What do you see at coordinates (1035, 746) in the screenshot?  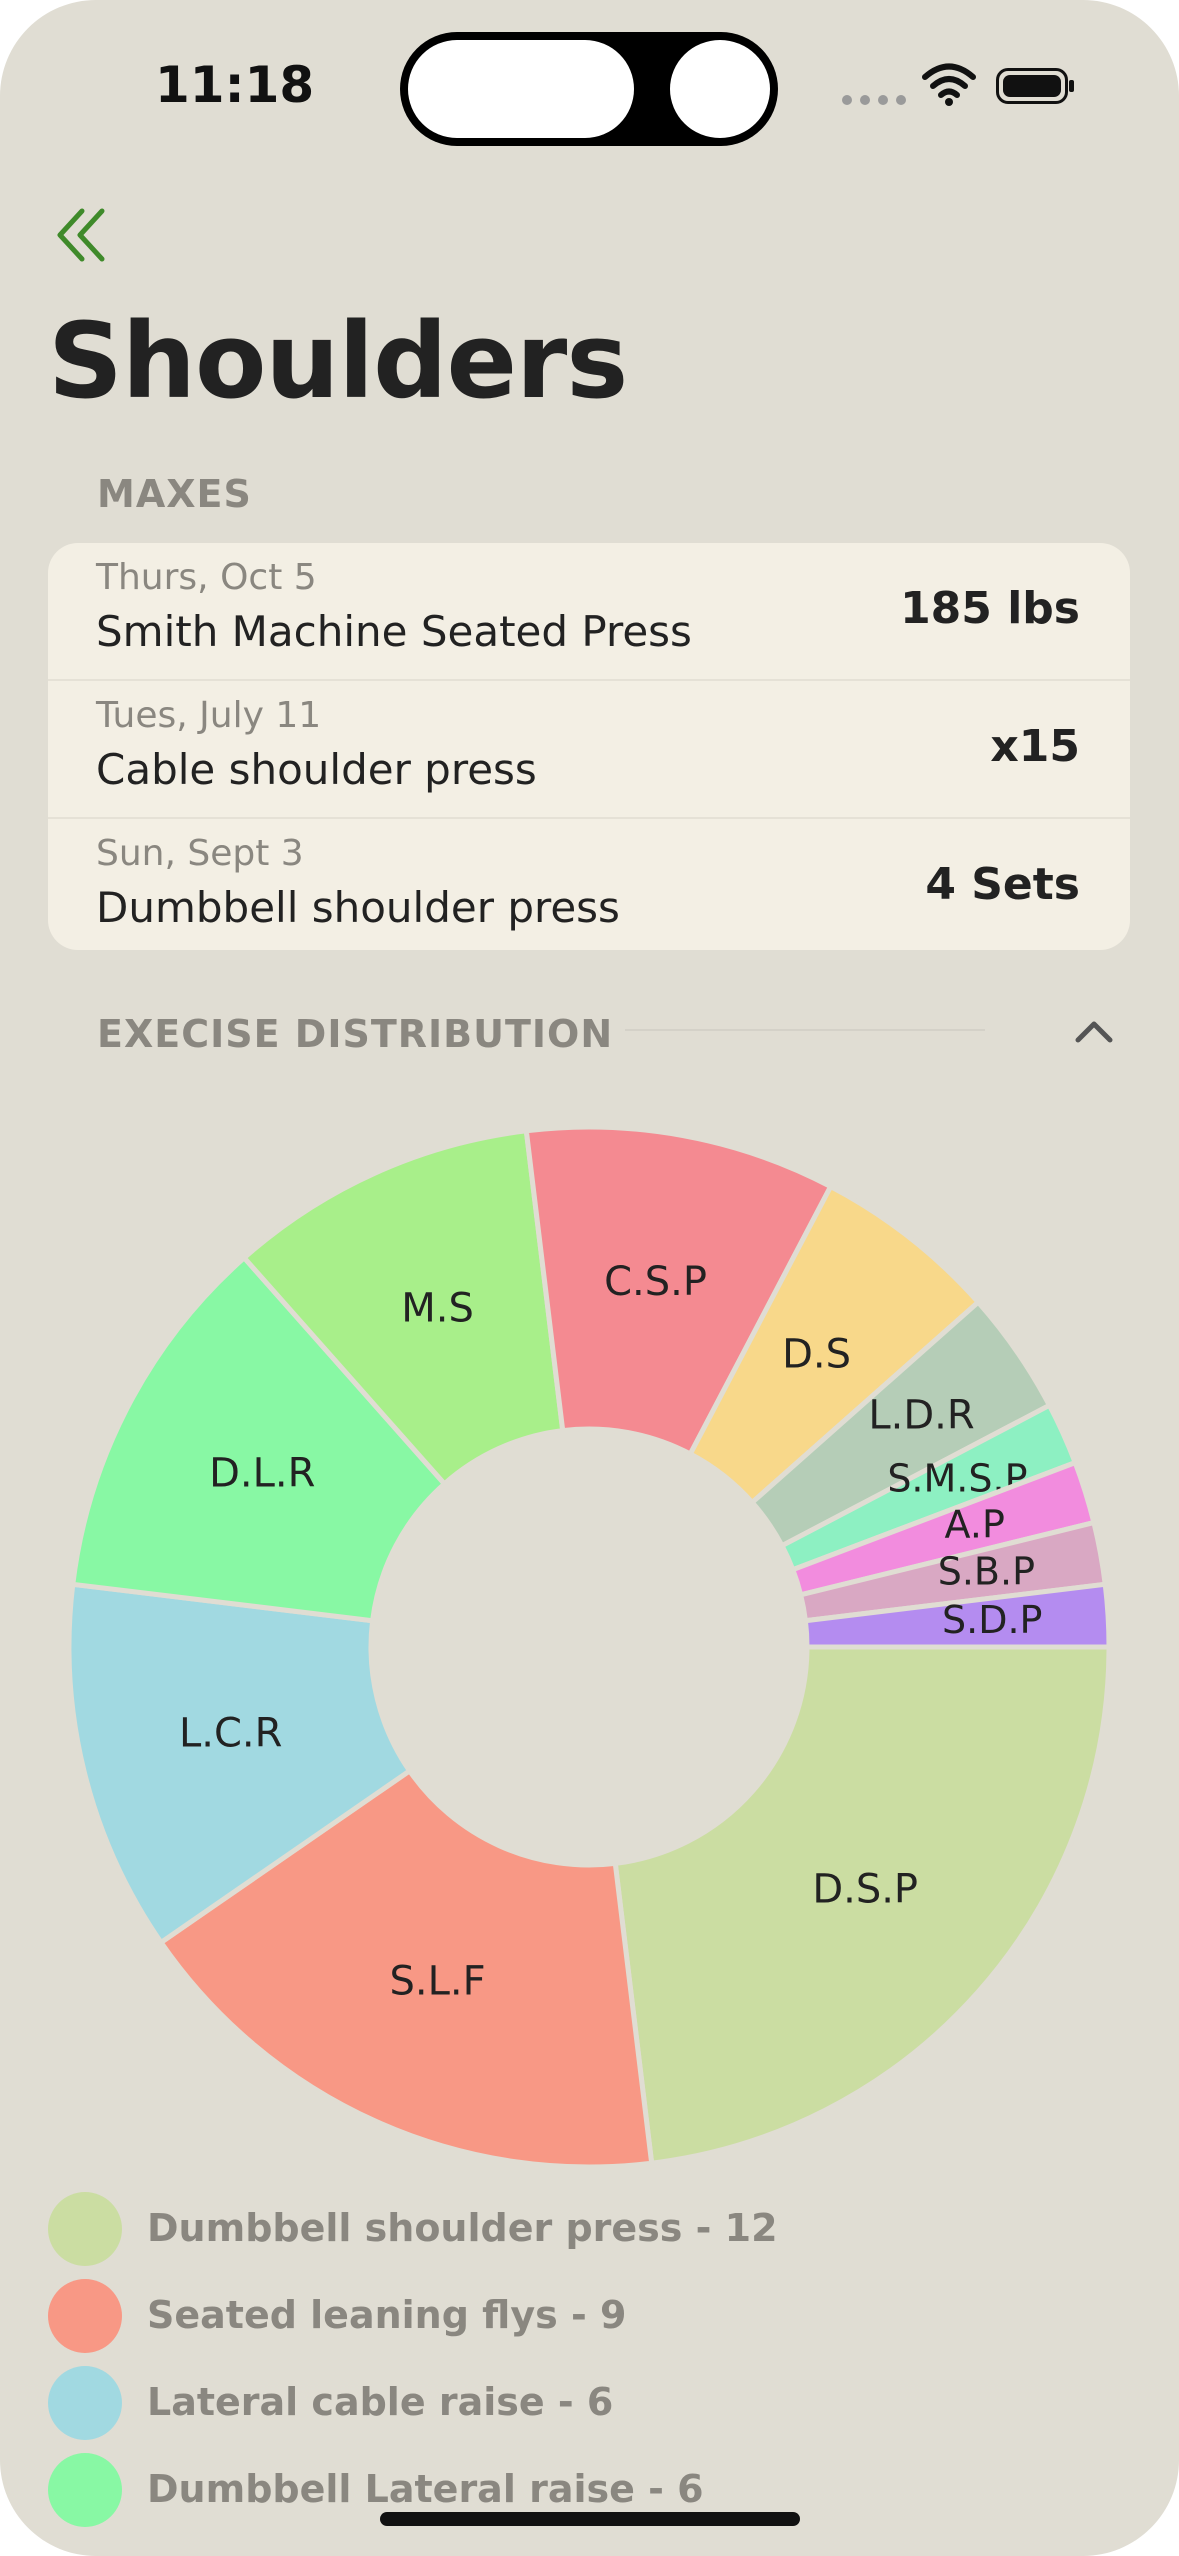 I see `max-value: x15` at bounding box center [1035, 746].